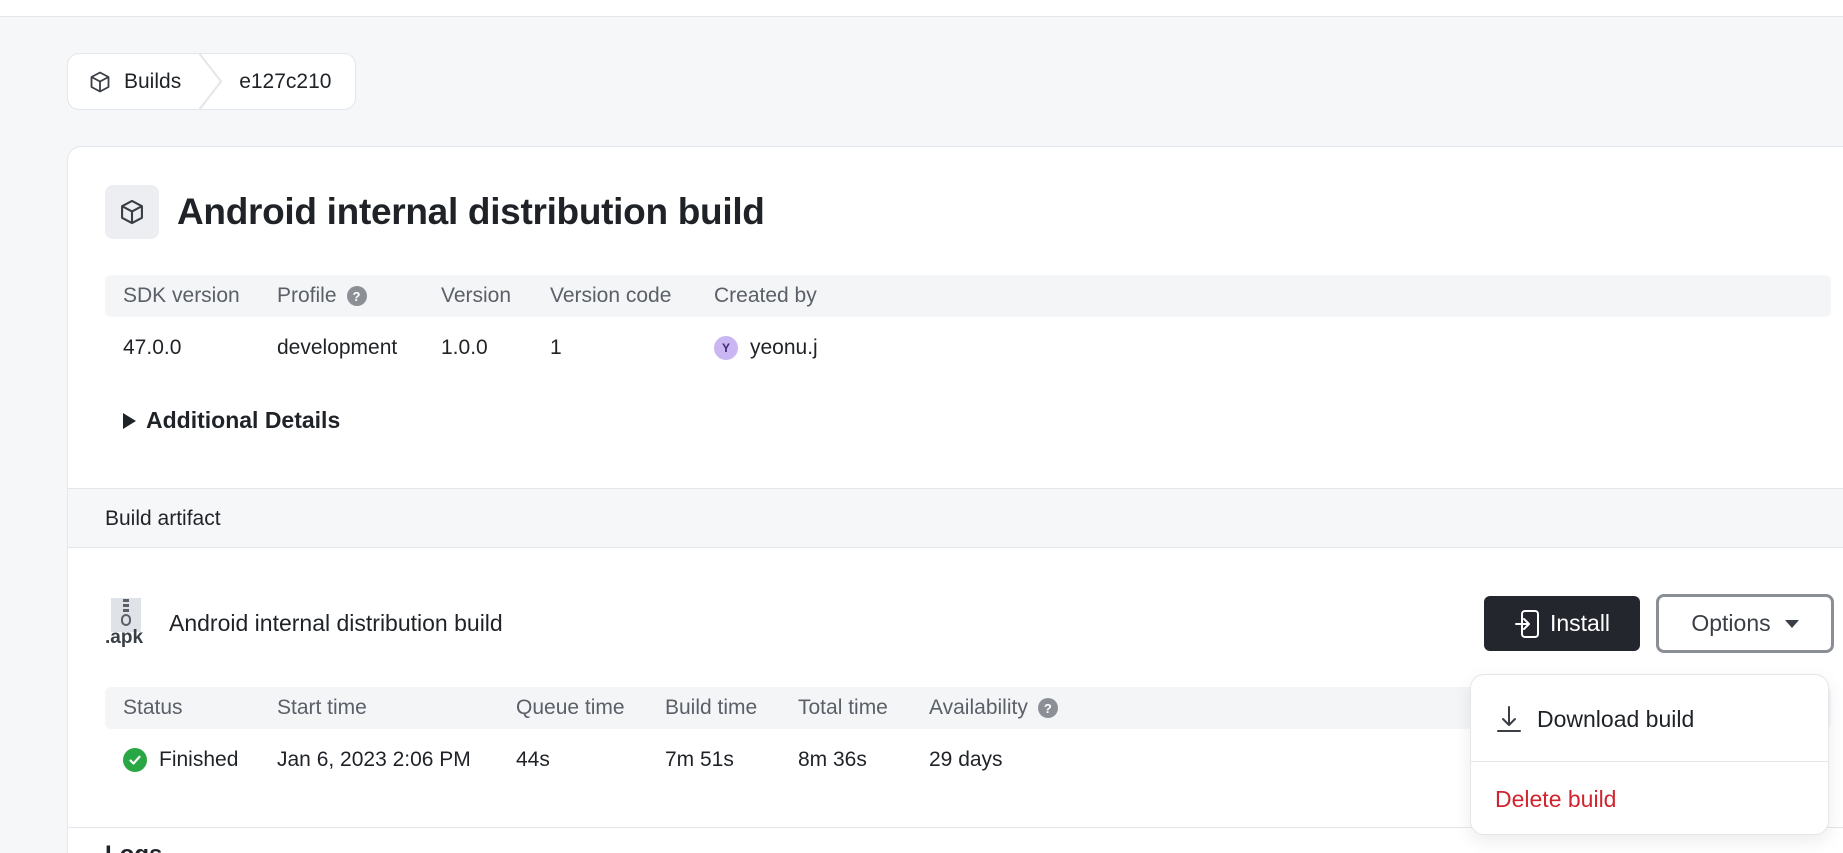 This screenshot has height=853, width=1843. Describe the element at coordinates (832, 759) in the screenshot. I see `value-total-time: 8m 36s` at that location.